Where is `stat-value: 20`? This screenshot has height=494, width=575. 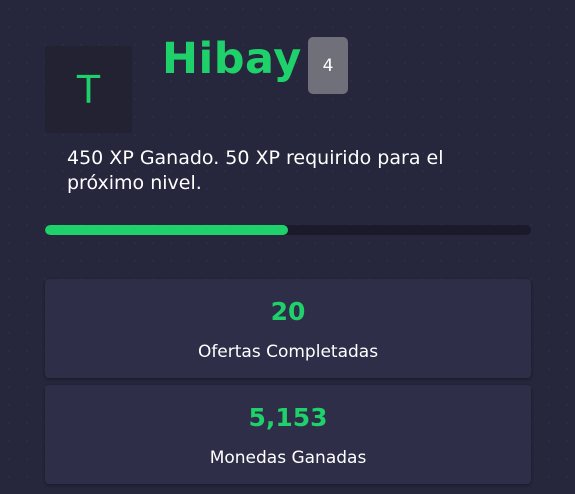 stat-value: 20 is located at coordinates (288, 311).